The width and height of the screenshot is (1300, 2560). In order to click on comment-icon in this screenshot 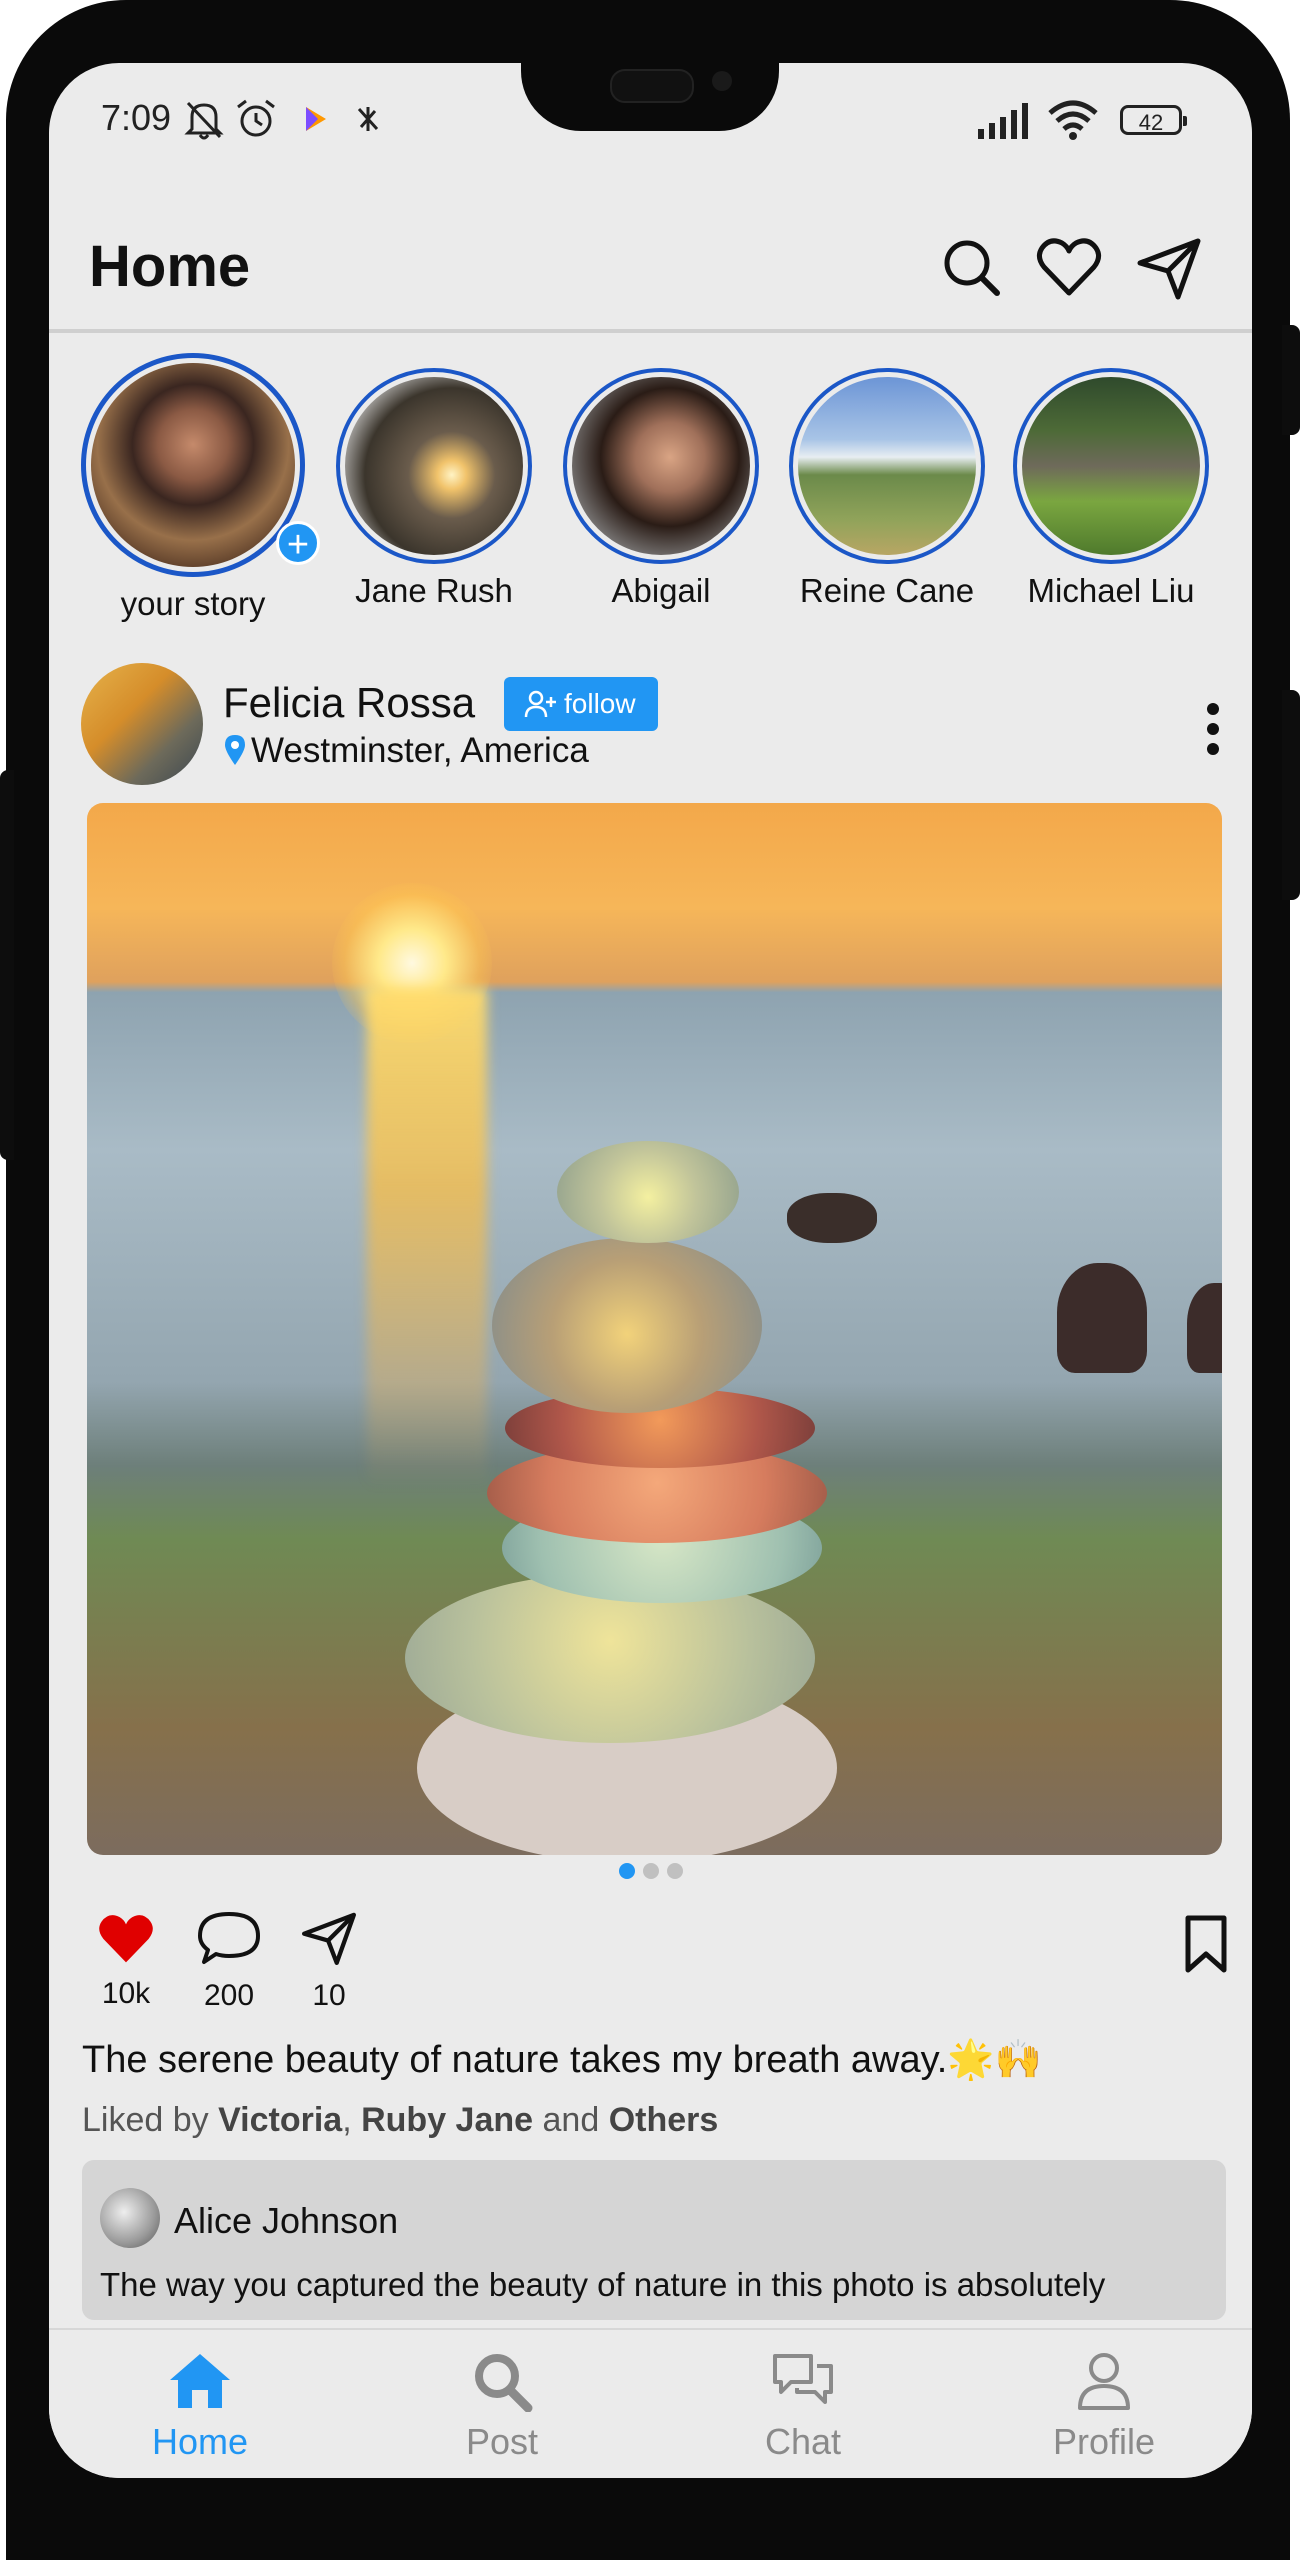, I will do `click(229, 1938)`.